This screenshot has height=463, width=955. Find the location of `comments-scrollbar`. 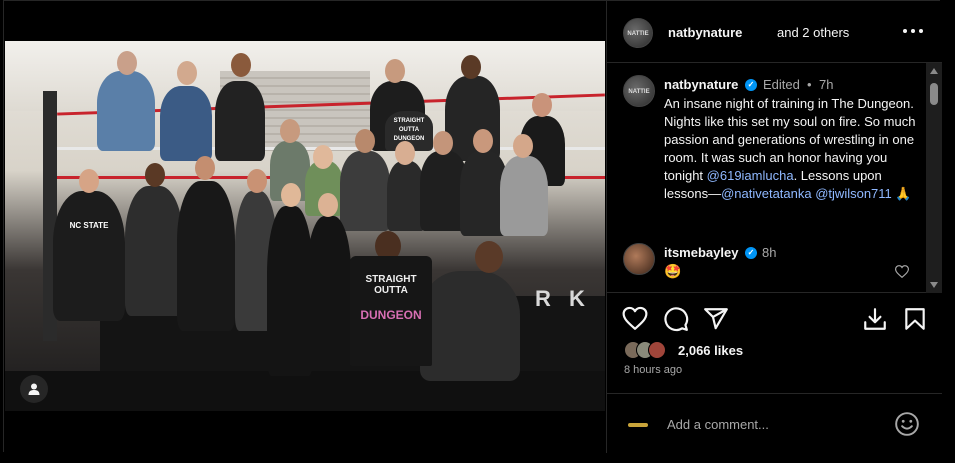

comments-scrollbar is located at coordinates (934, 178).